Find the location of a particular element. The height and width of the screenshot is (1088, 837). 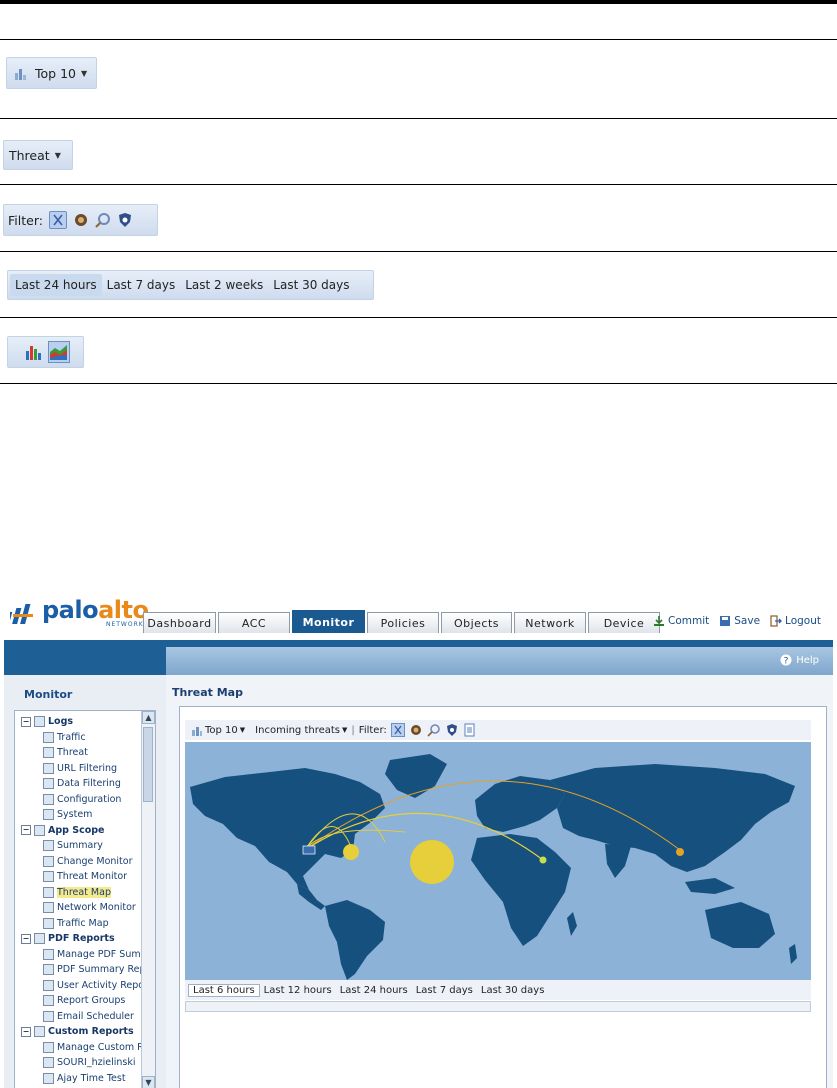

scroll-thumb is located at coordinates (148, 764).